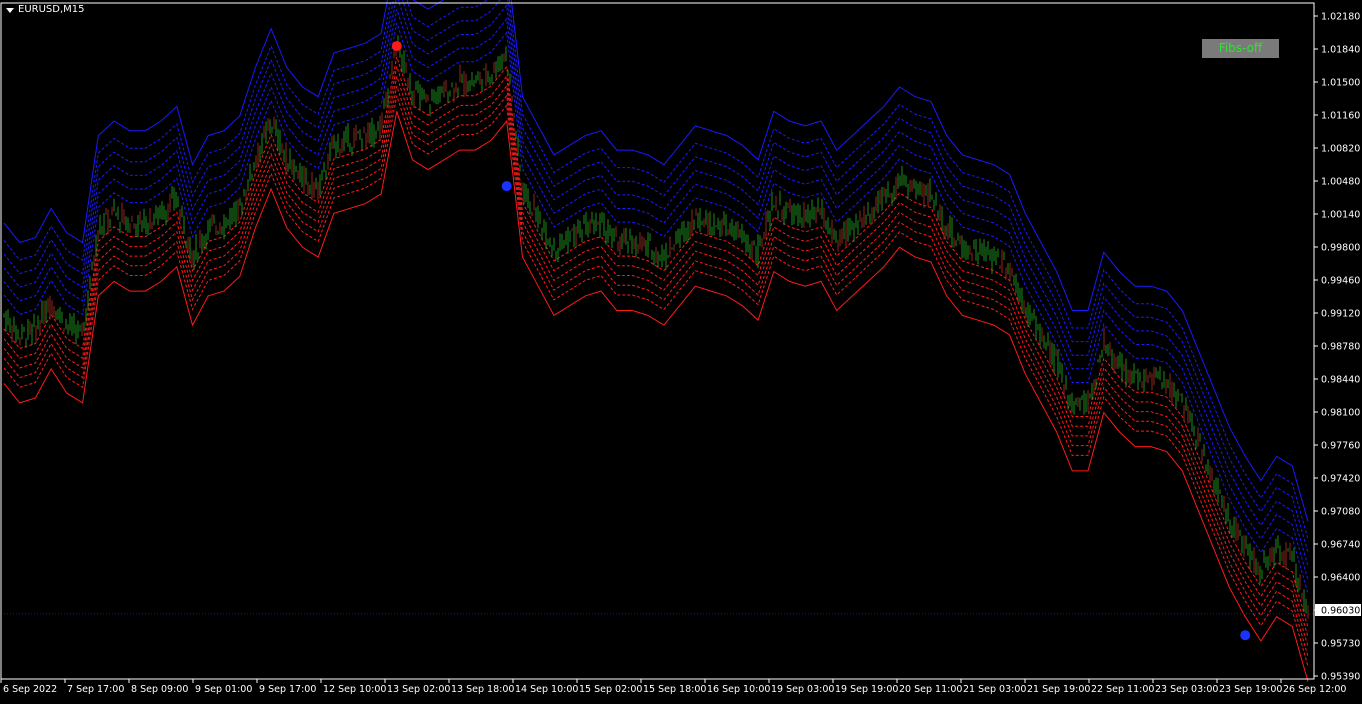  I want to click on y-tick-label: 1.00820, so click(1340, 149).